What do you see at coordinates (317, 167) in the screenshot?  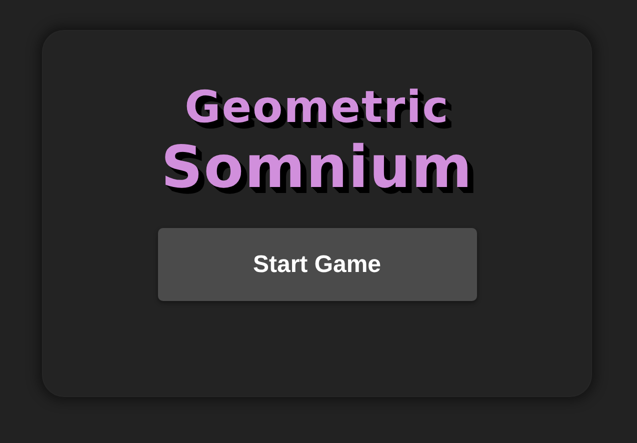 I see `game-title: Somnium` at bounding box center [317, 167].